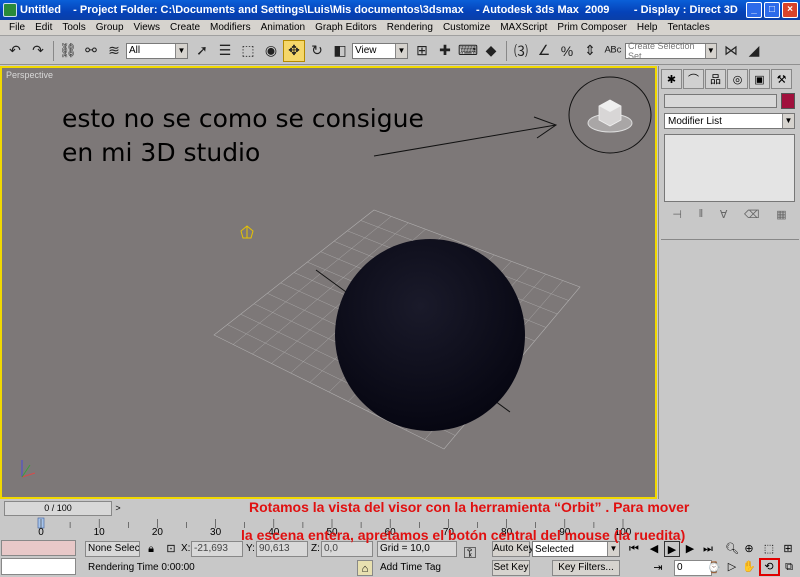  What do you see at coordinates (672, 549) in the screenshot?
I see `play-icon: ▶` at bounding box center [672, 549].